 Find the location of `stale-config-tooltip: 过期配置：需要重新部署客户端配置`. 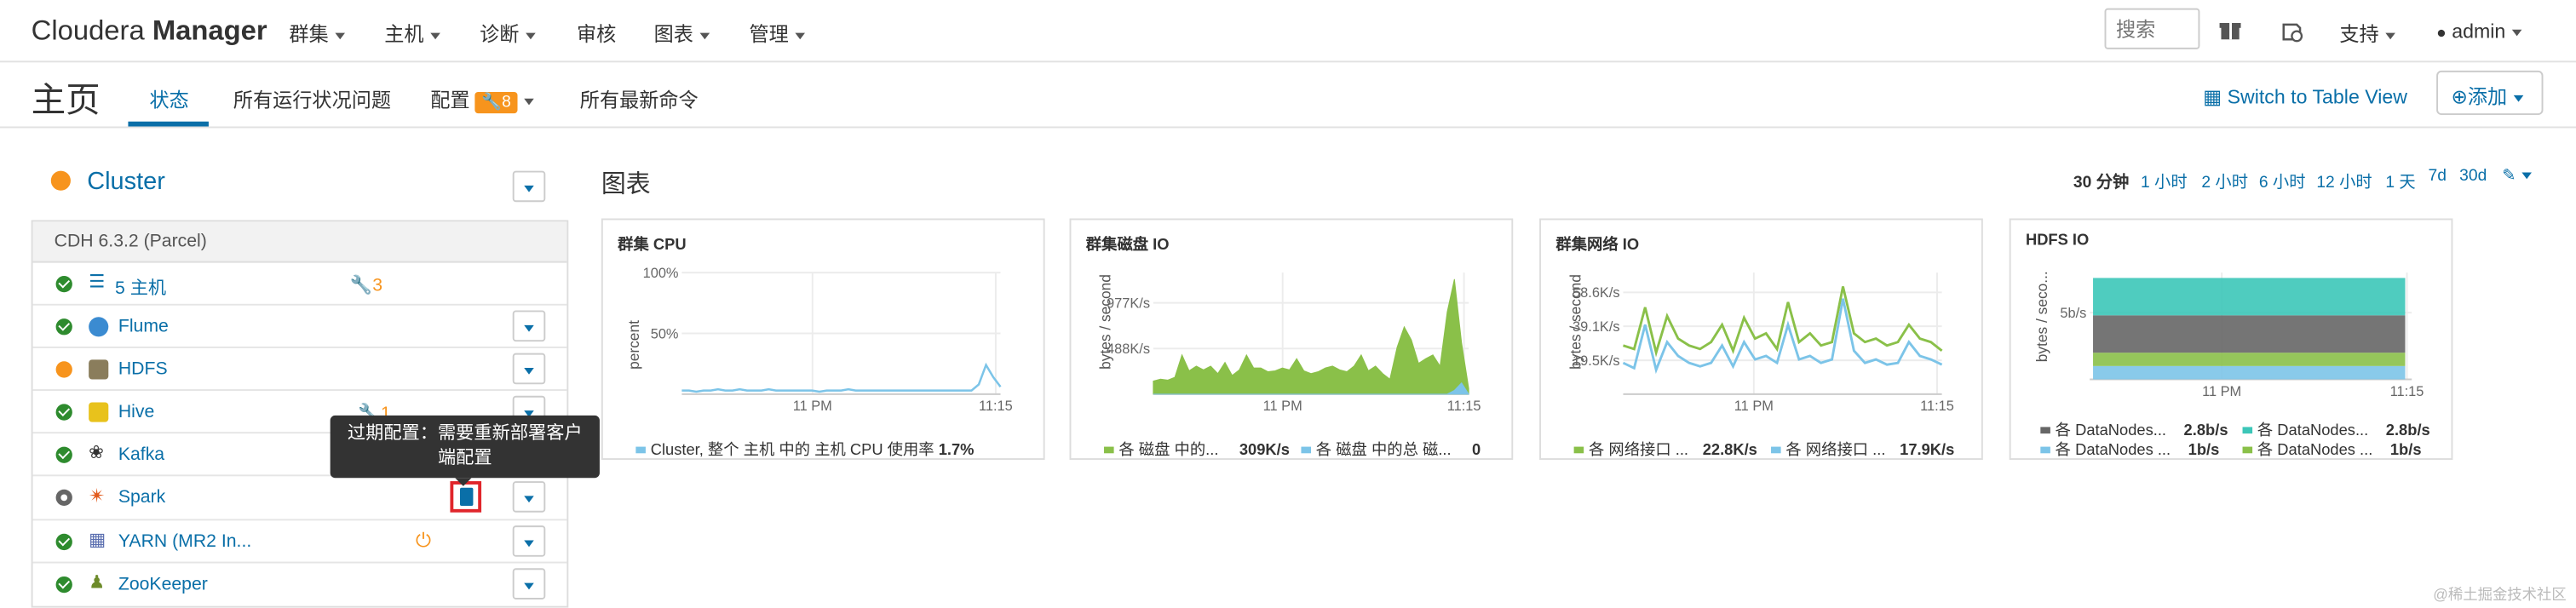

stale-config-tooltip: 过期配置：需要重新部署客户端配置 is located at coordinates (465, 451).